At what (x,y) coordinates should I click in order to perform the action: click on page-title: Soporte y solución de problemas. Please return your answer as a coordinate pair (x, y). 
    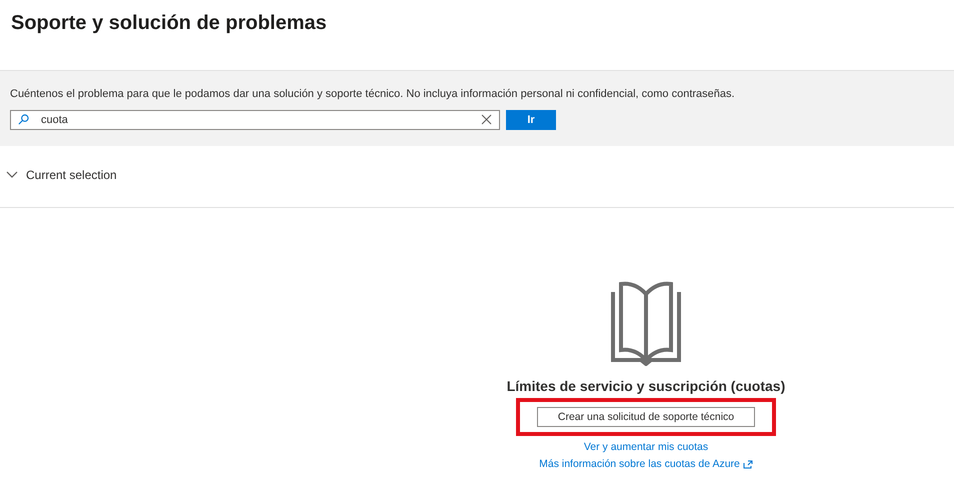
    Looking at the image, I should click on (169, 24).